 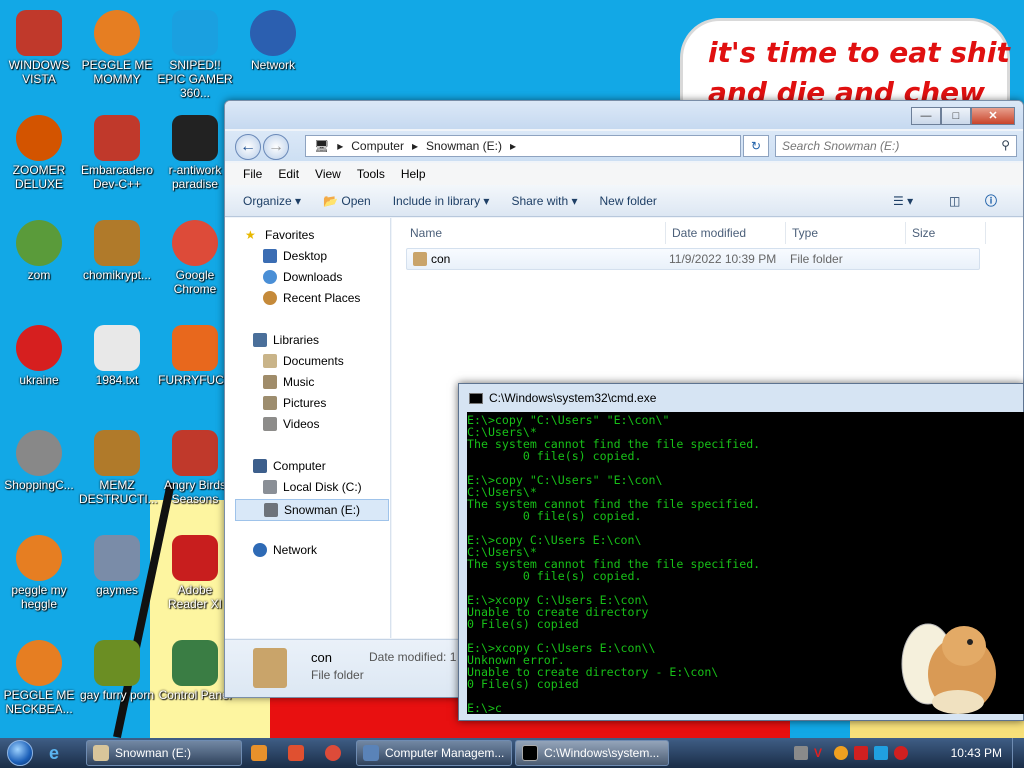 I want to click on desktop-icon-label: Embarcadero Dev-C++, so click(x=117, y=177).